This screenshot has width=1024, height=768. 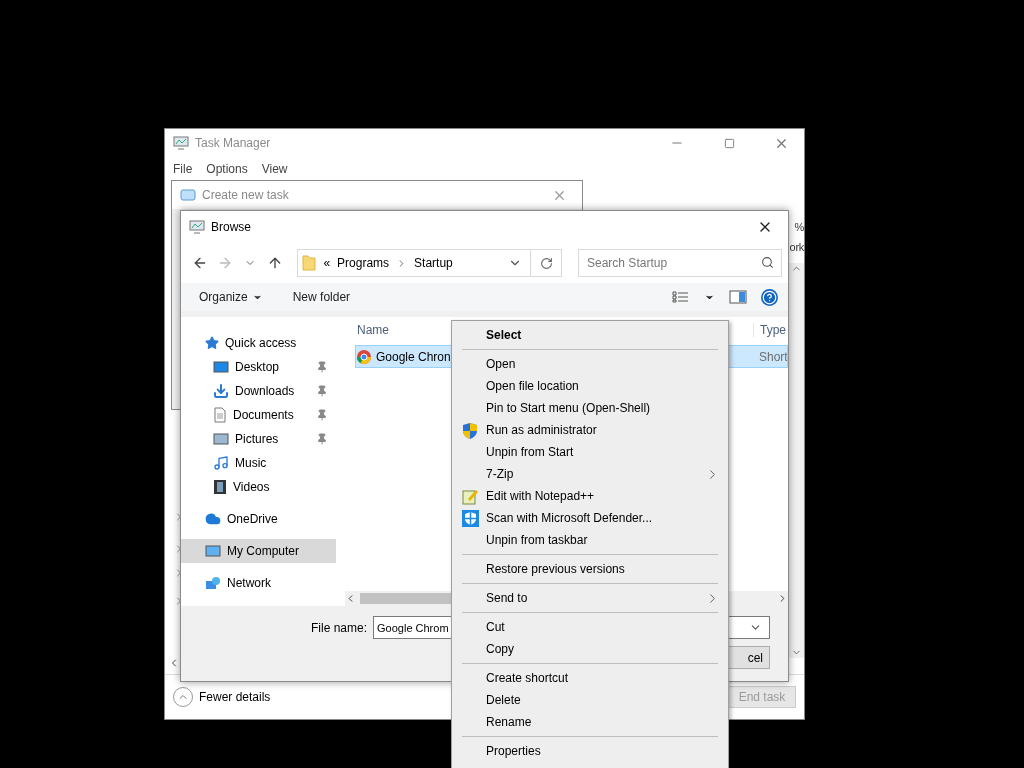 I want to click on nav-item: Downloads, so click(x=258, y=391).